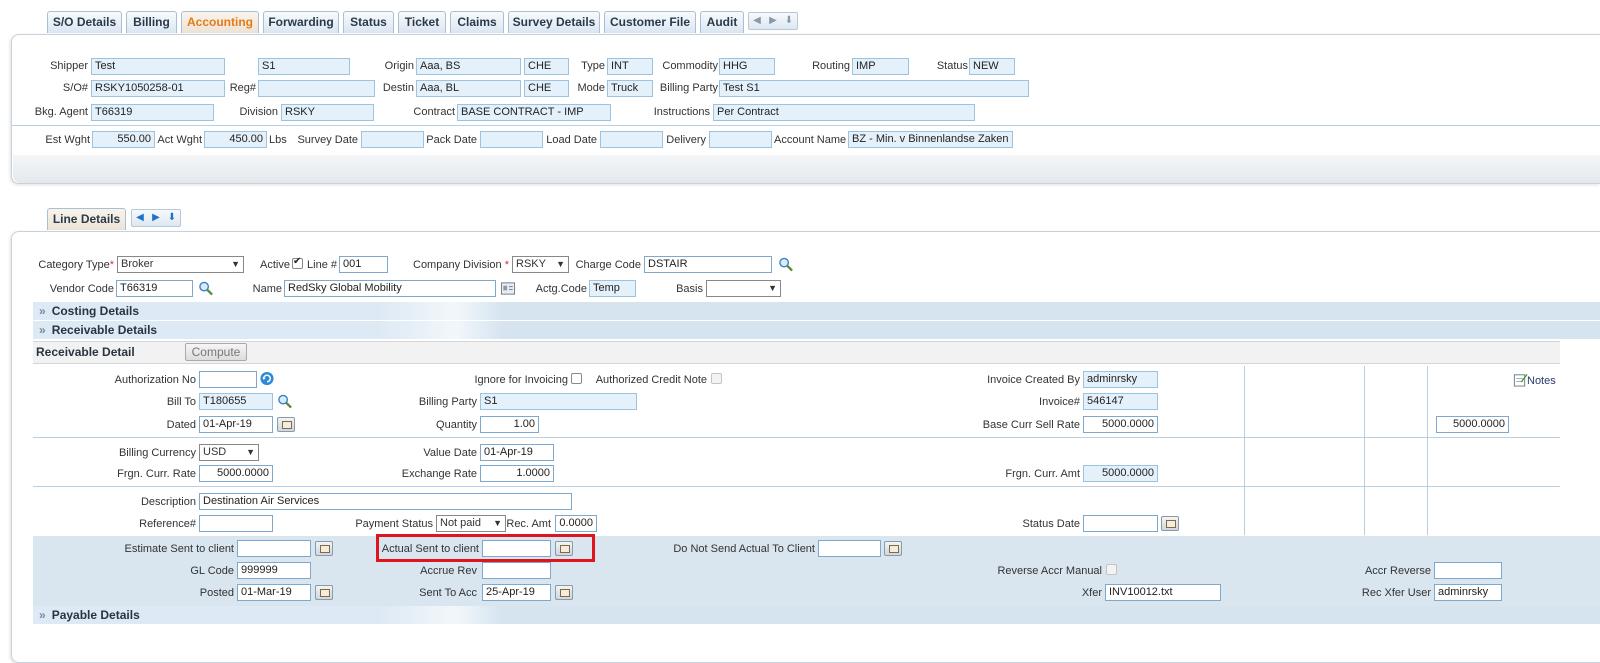 Image resolution: width=1600 pixels, height=663 pixels. What do you see at coordinates (236, 401) in the screenshot?
I see `bill-to-field: T180655` at bounding box center [236, 401].